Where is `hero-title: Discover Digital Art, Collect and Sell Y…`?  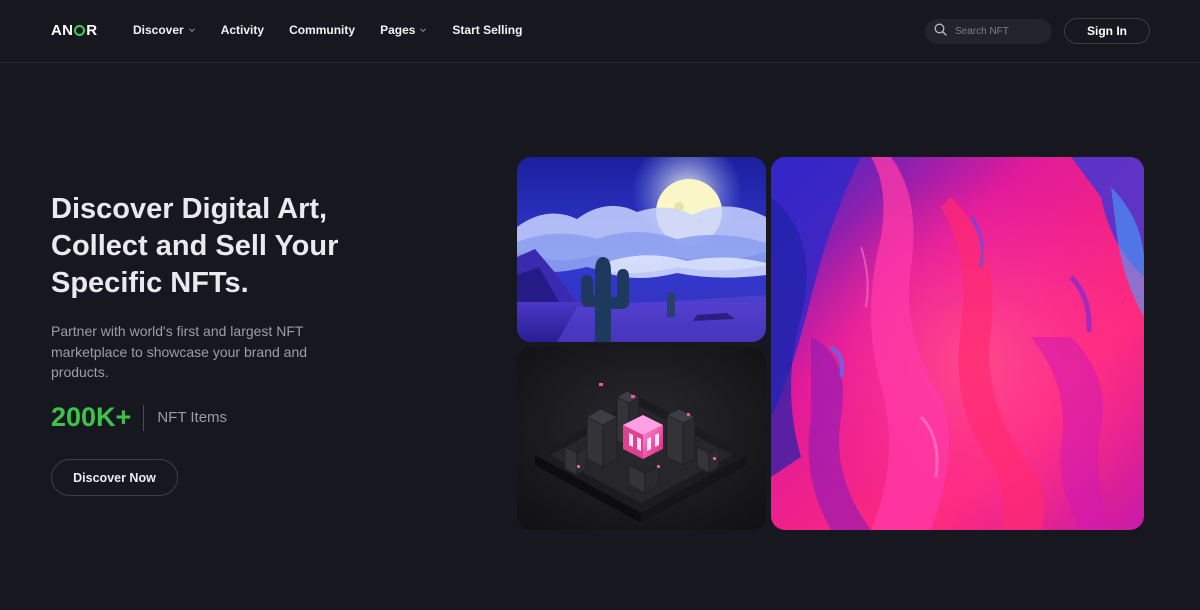 hero-title: Discover Digital Art, Collect and Sell Y… is located at coordinates (211, 246).